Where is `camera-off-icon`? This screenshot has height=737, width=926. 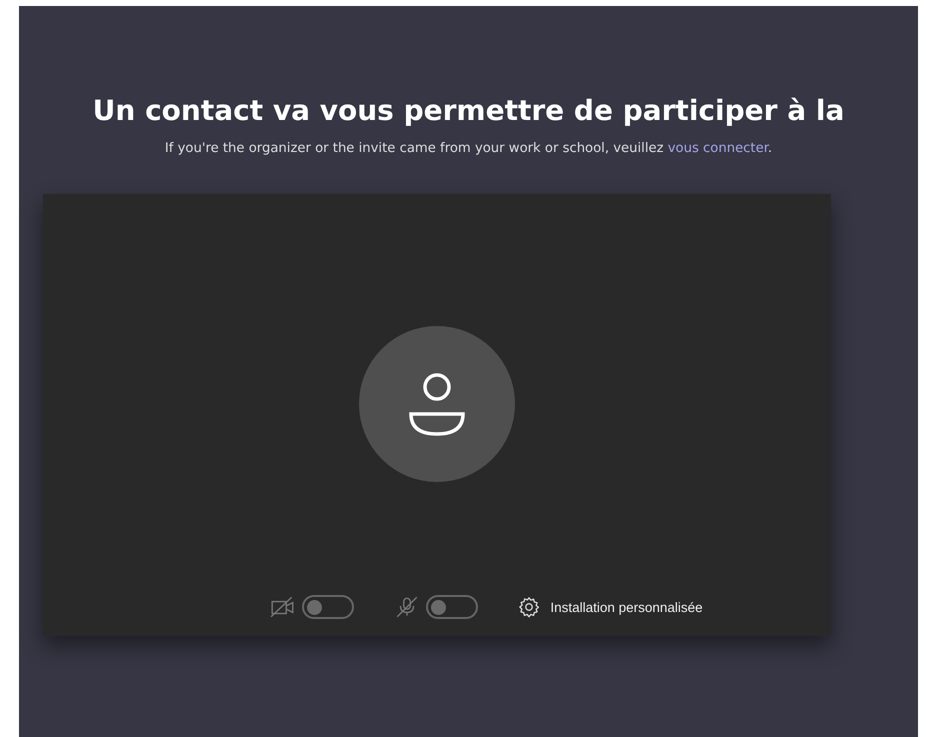 camera-off-icon is located at coordinates (283, 607).